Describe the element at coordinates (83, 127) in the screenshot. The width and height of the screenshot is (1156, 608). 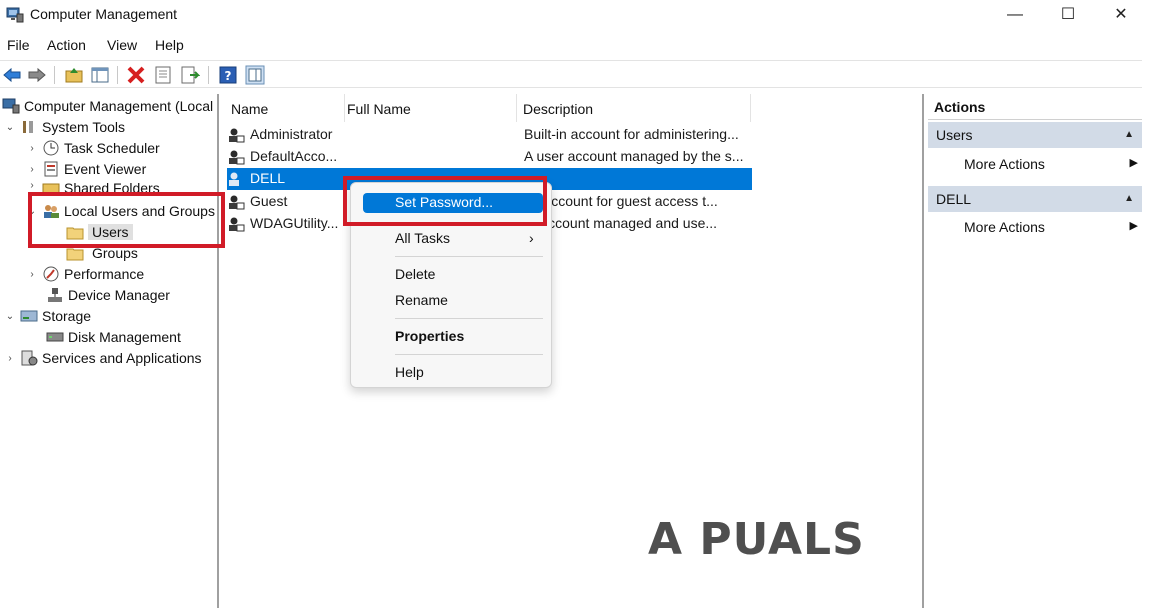
I see `tree-label: System Tools` at that location.